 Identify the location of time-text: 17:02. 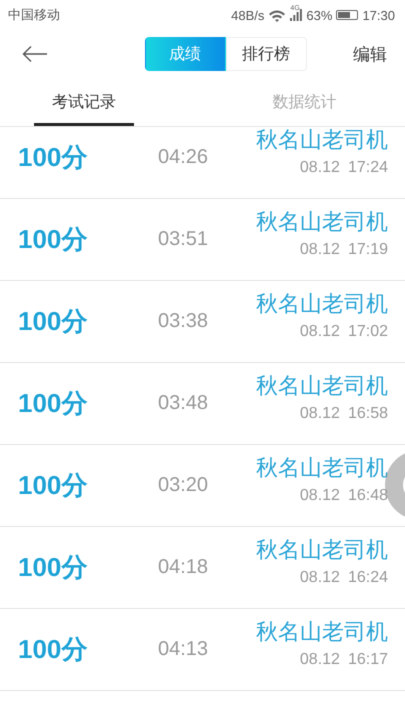
(368, 331).